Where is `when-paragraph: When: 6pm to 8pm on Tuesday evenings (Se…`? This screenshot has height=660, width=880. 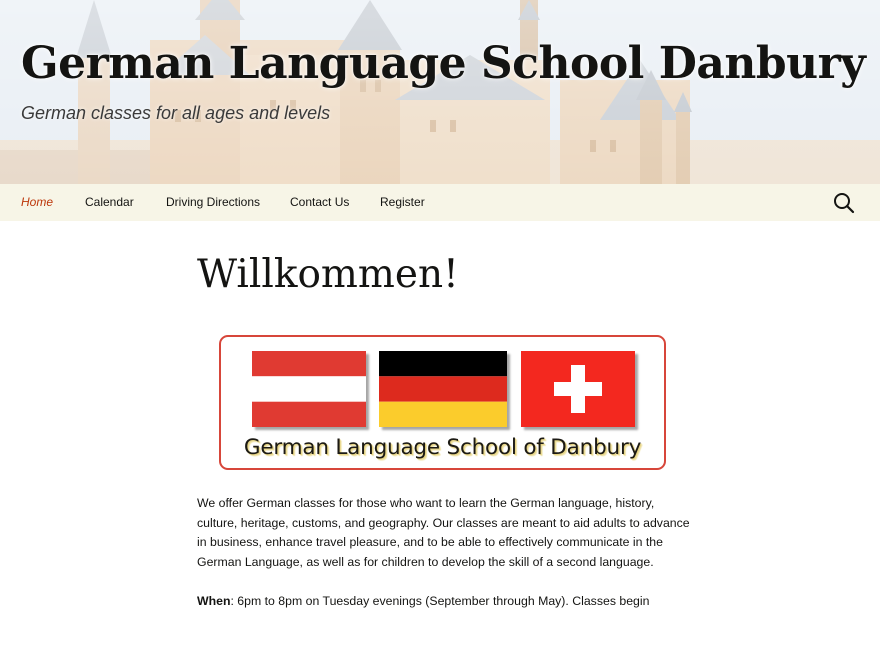 when-paragraph: When: 6pm to 8pm on Tuesday evenings (Se… is located at coordinates (457, 602).